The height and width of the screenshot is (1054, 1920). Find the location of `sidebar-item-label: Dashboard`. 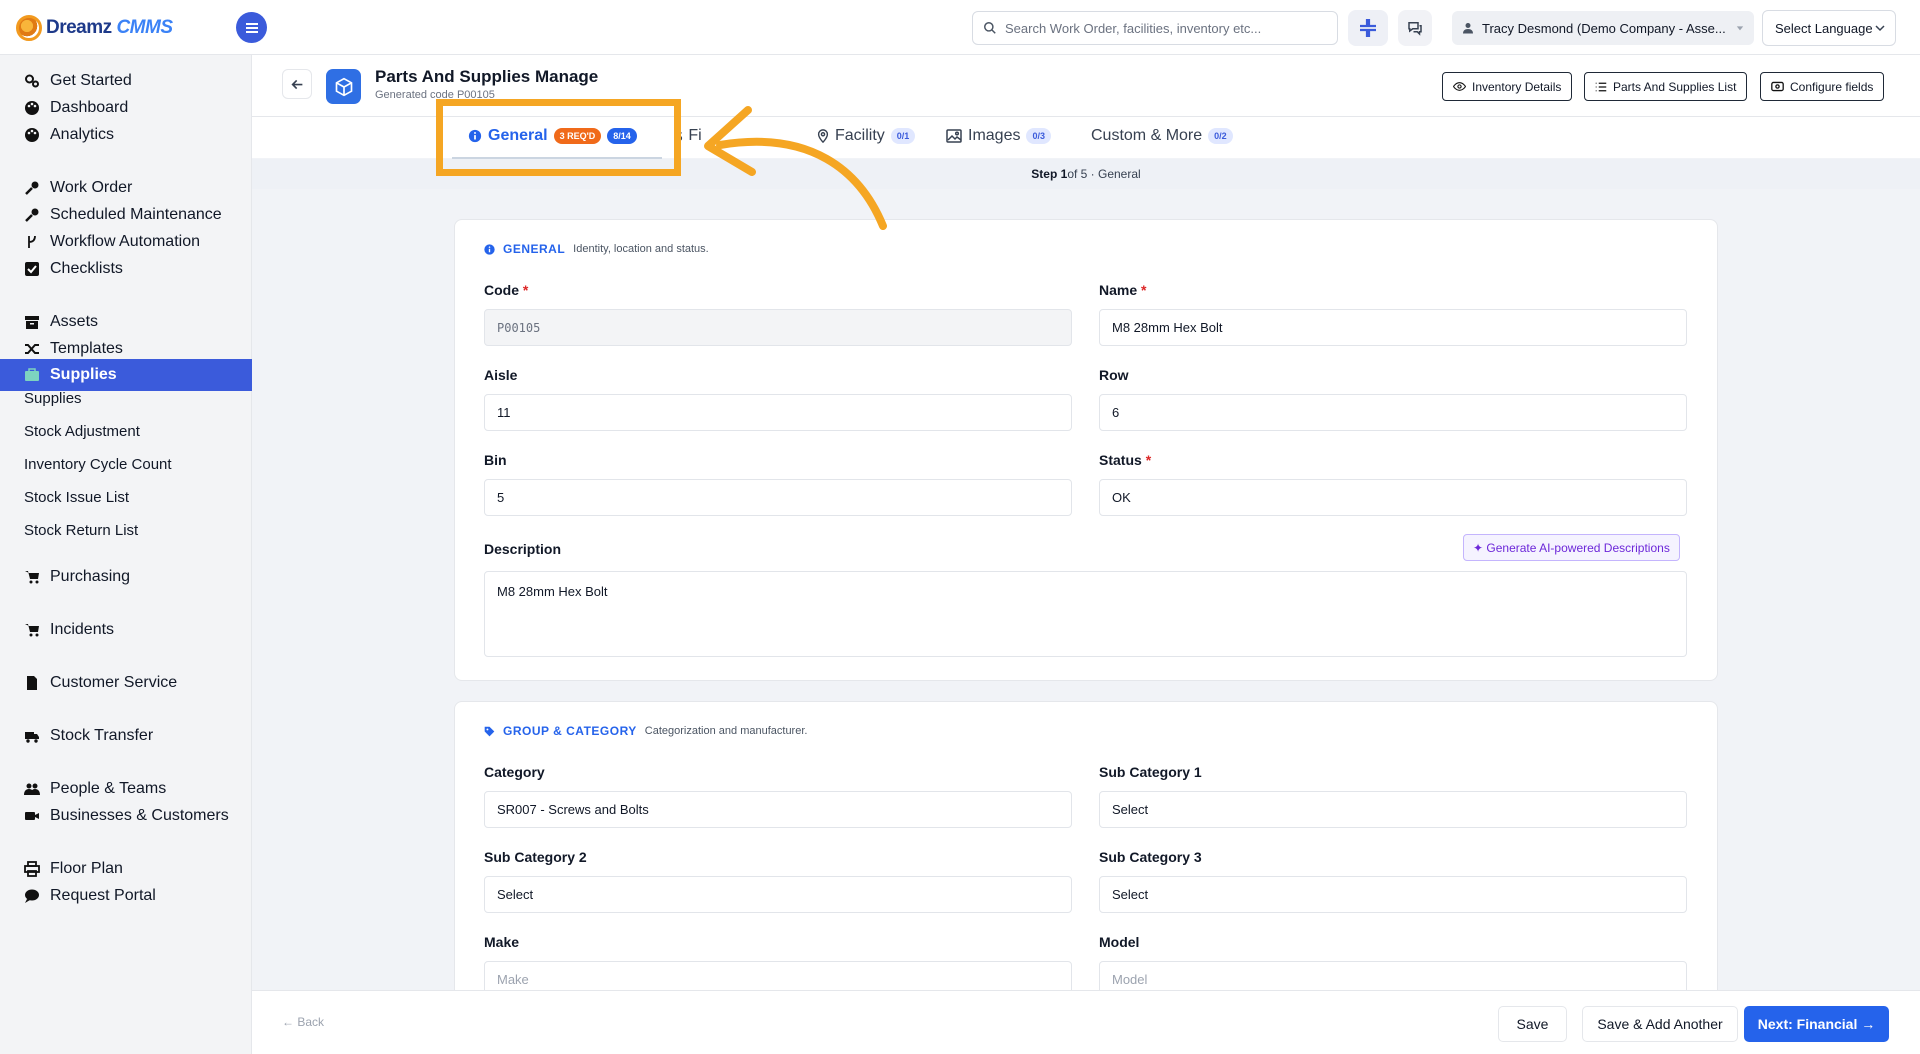

sidebar-item-label: Dashboard is located at coordinates (89, 107).